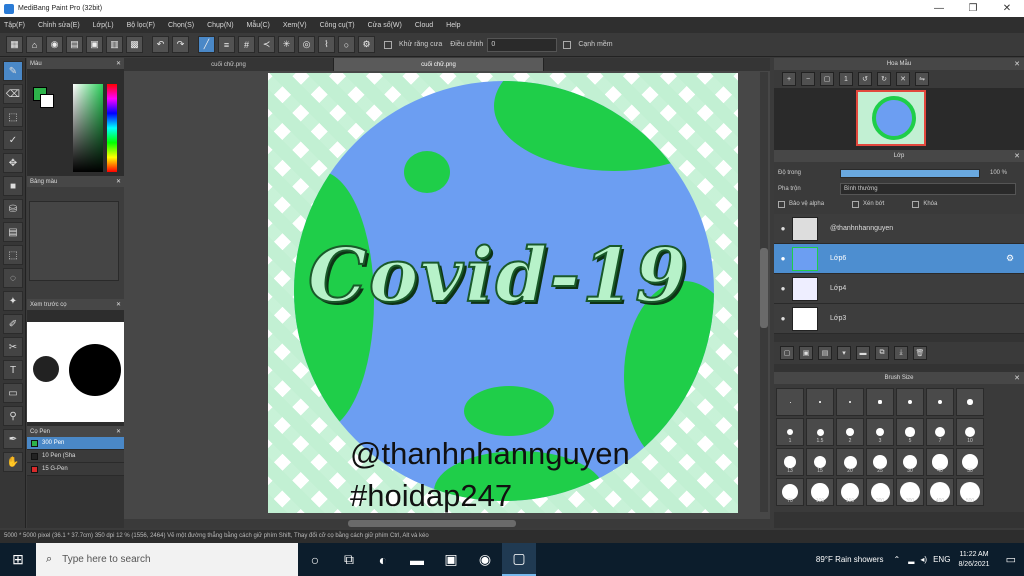  What do you see at coordinates (928, 189) in the screenshot?
I see `blend-mode-select: Bình thường` at bounding box center [928, 189].